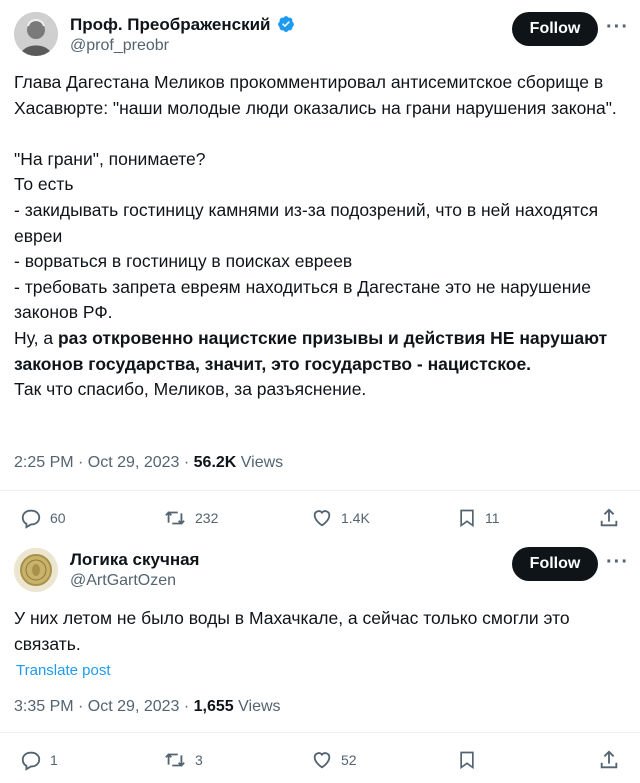 The image size is (640, 783). I want to click on views-count: 56.2K, so click(215, 462).